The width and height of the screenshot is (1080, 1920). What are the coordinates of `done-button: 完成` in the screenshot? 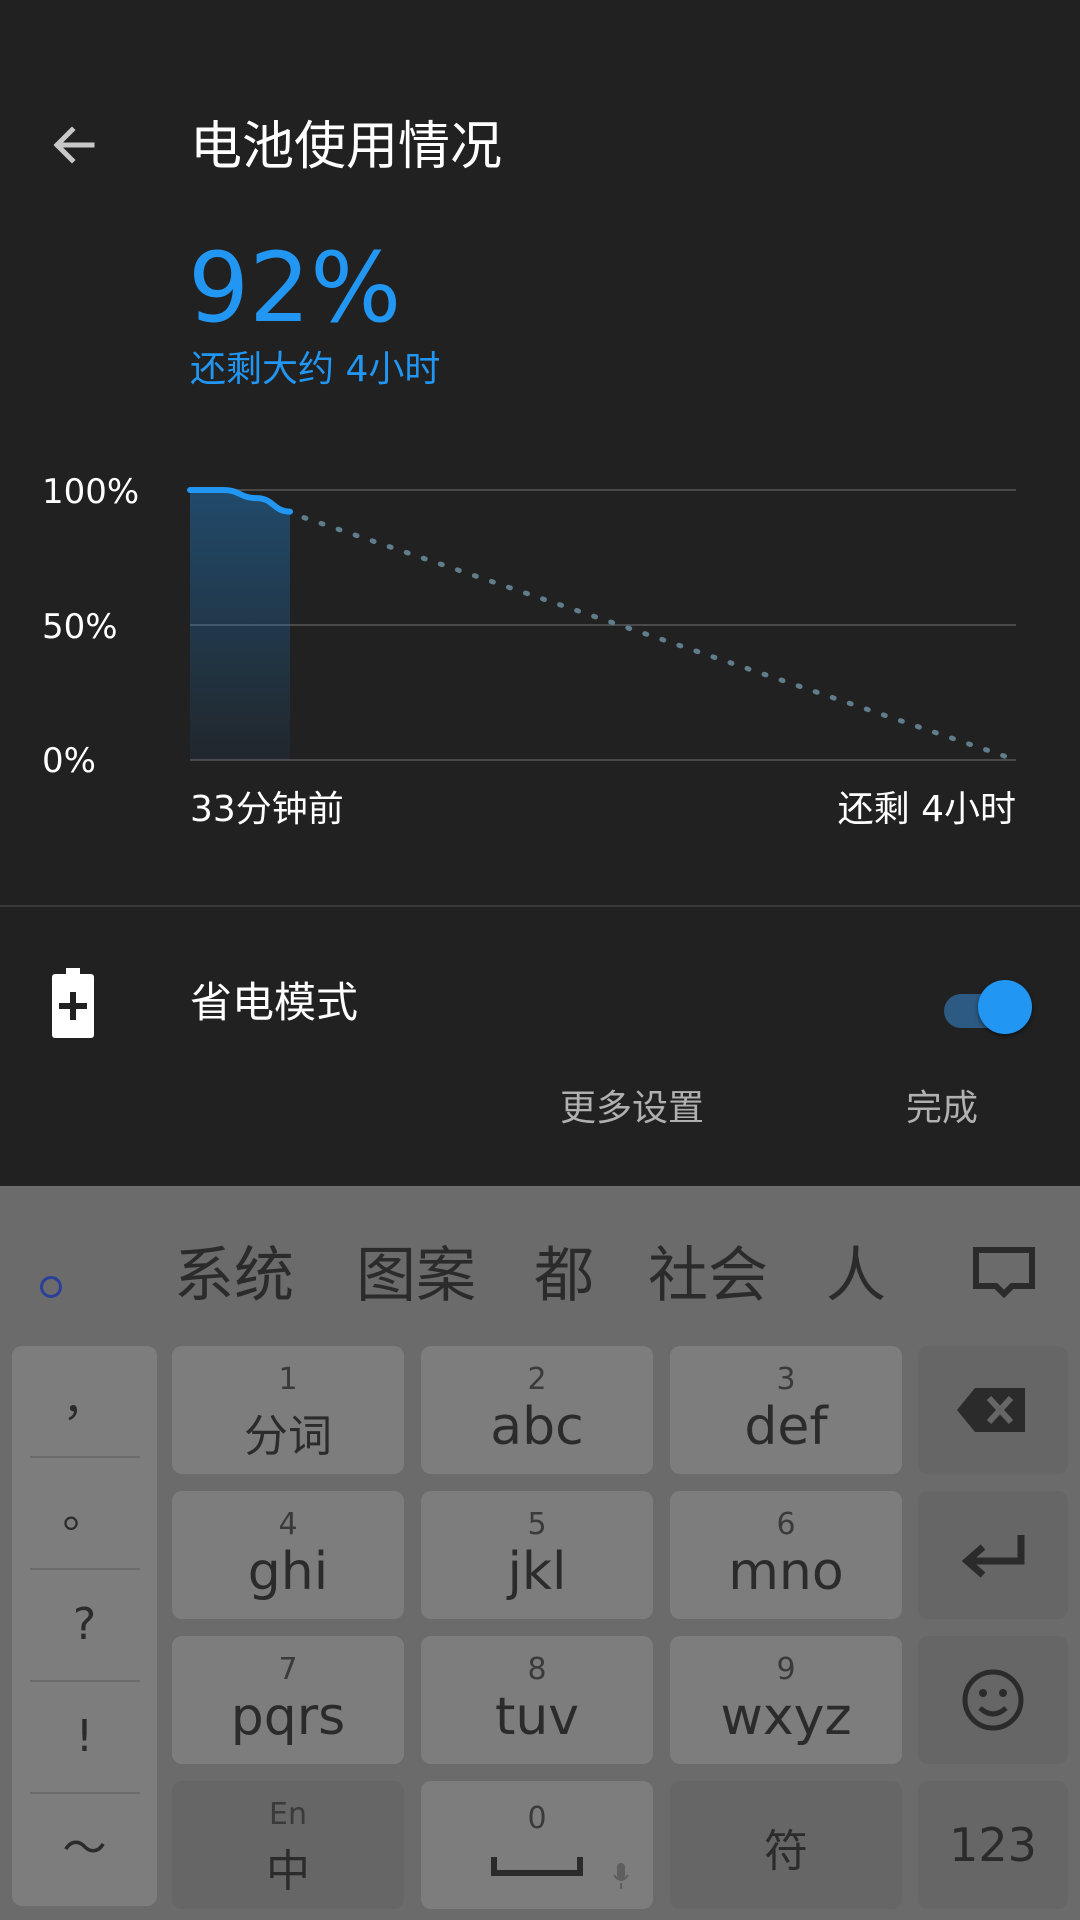 It's located at (942, 1109).